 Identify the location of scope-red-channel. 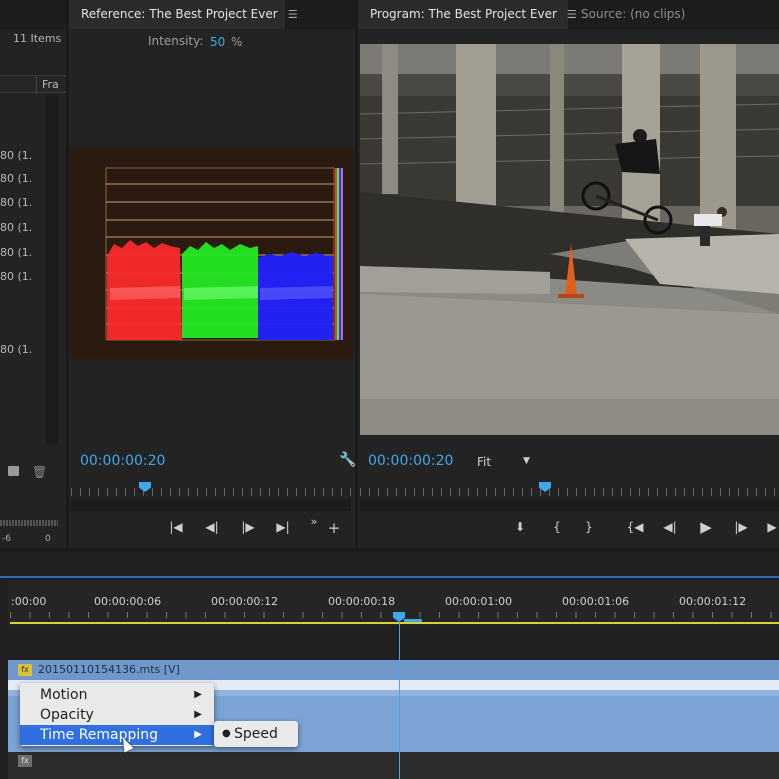
(144, 290).